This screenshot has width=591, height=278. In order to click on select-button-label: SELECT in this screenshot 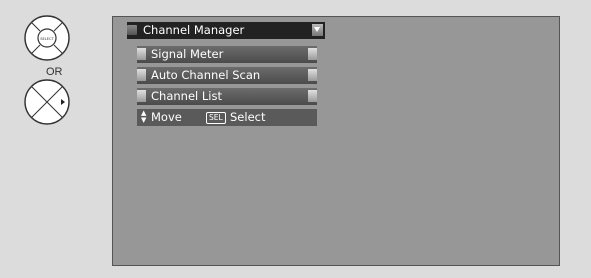, I will do `click(47, 39)`.